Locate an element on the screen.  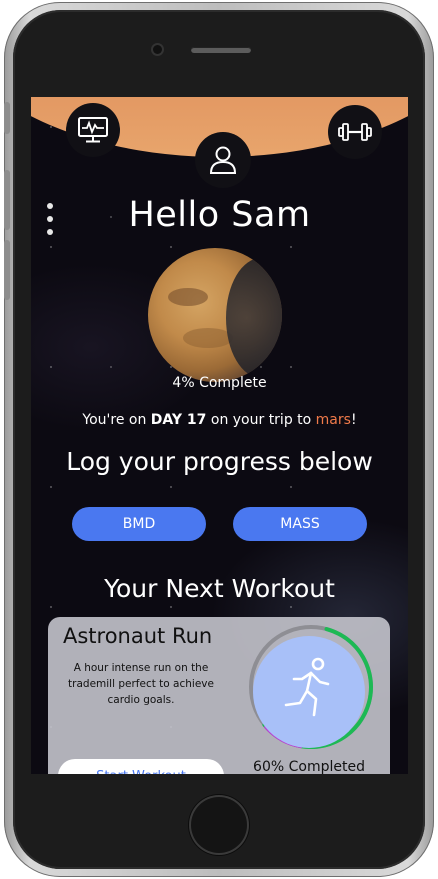
workout-completion-text: 60% Completed is located at coordinates (309, 766).